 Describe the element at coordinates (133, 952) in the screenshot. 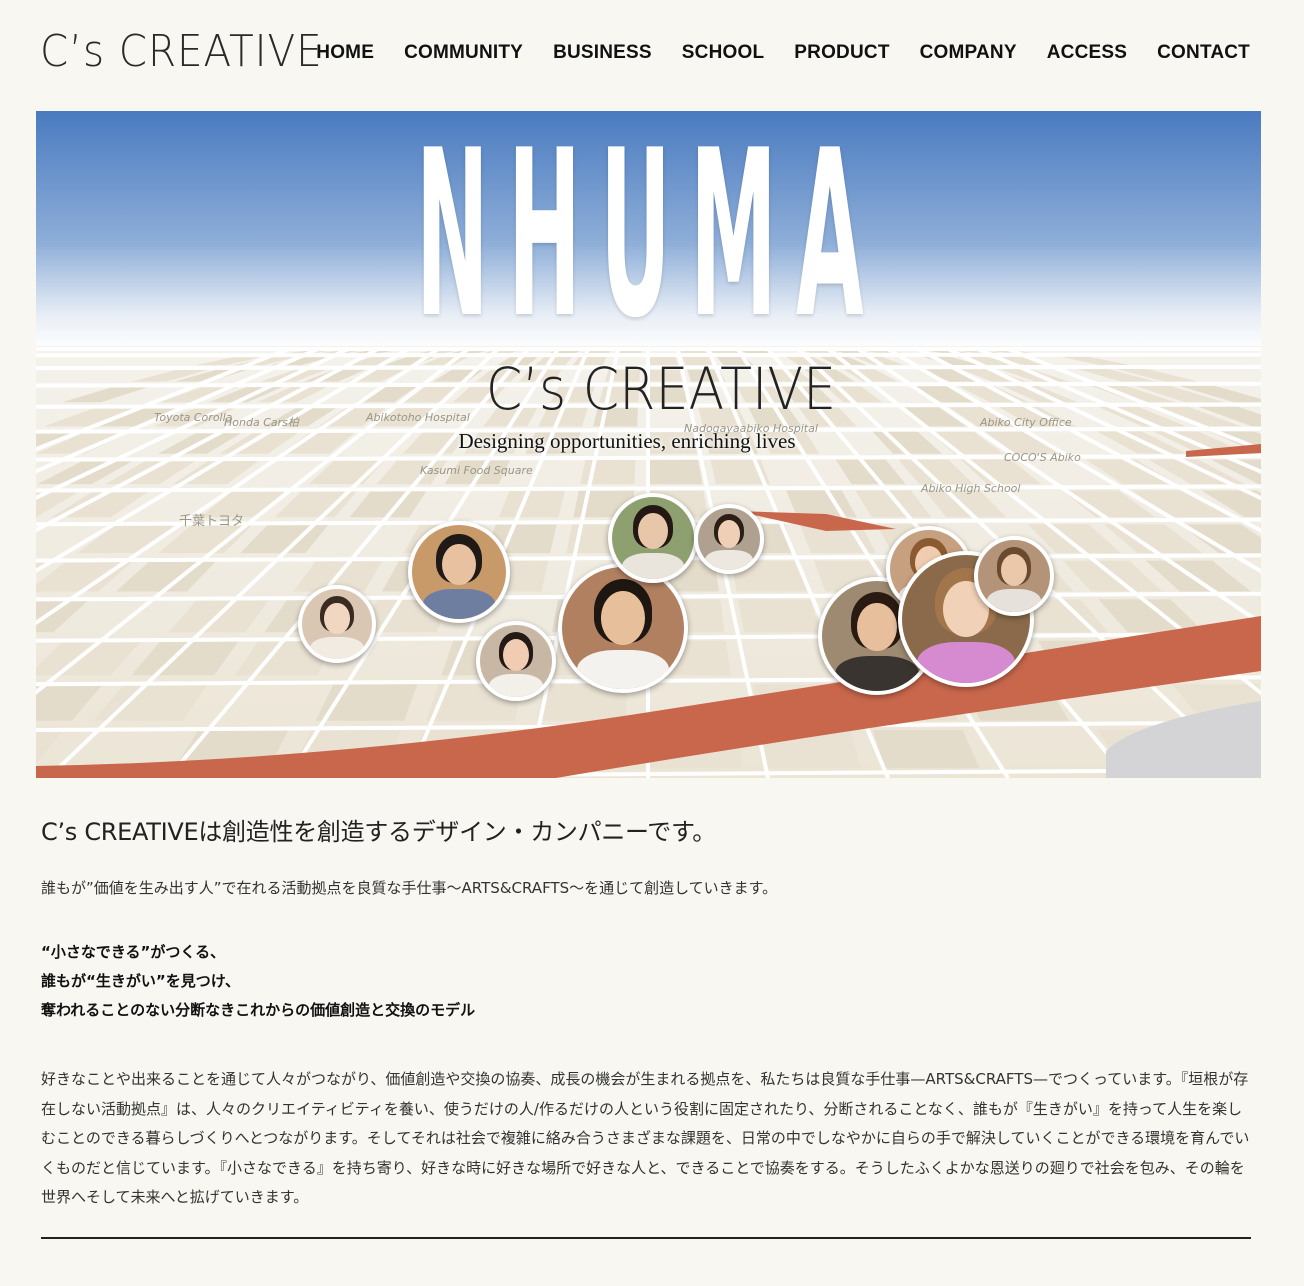

I see `mission-line: “小さなできる”がつくる、` at that location.